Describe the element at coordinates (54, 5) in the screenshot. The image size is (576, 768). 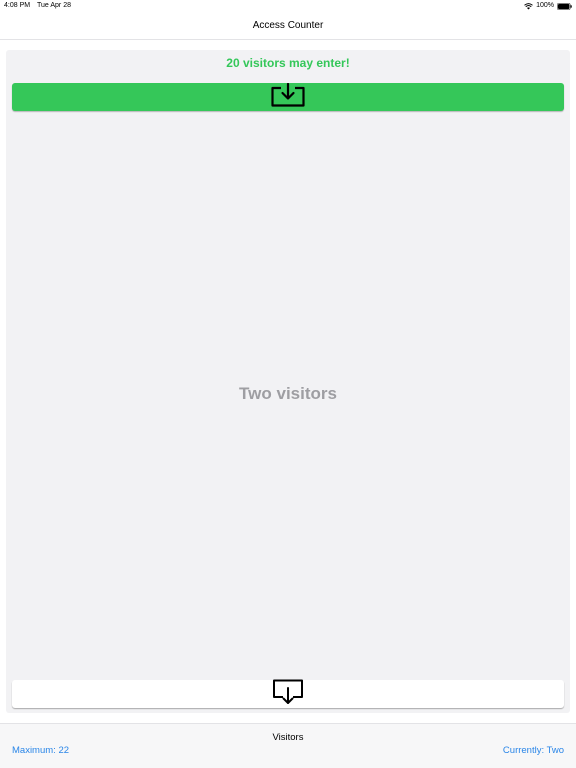
I see `status-date: Tue Apr 28` at that location.